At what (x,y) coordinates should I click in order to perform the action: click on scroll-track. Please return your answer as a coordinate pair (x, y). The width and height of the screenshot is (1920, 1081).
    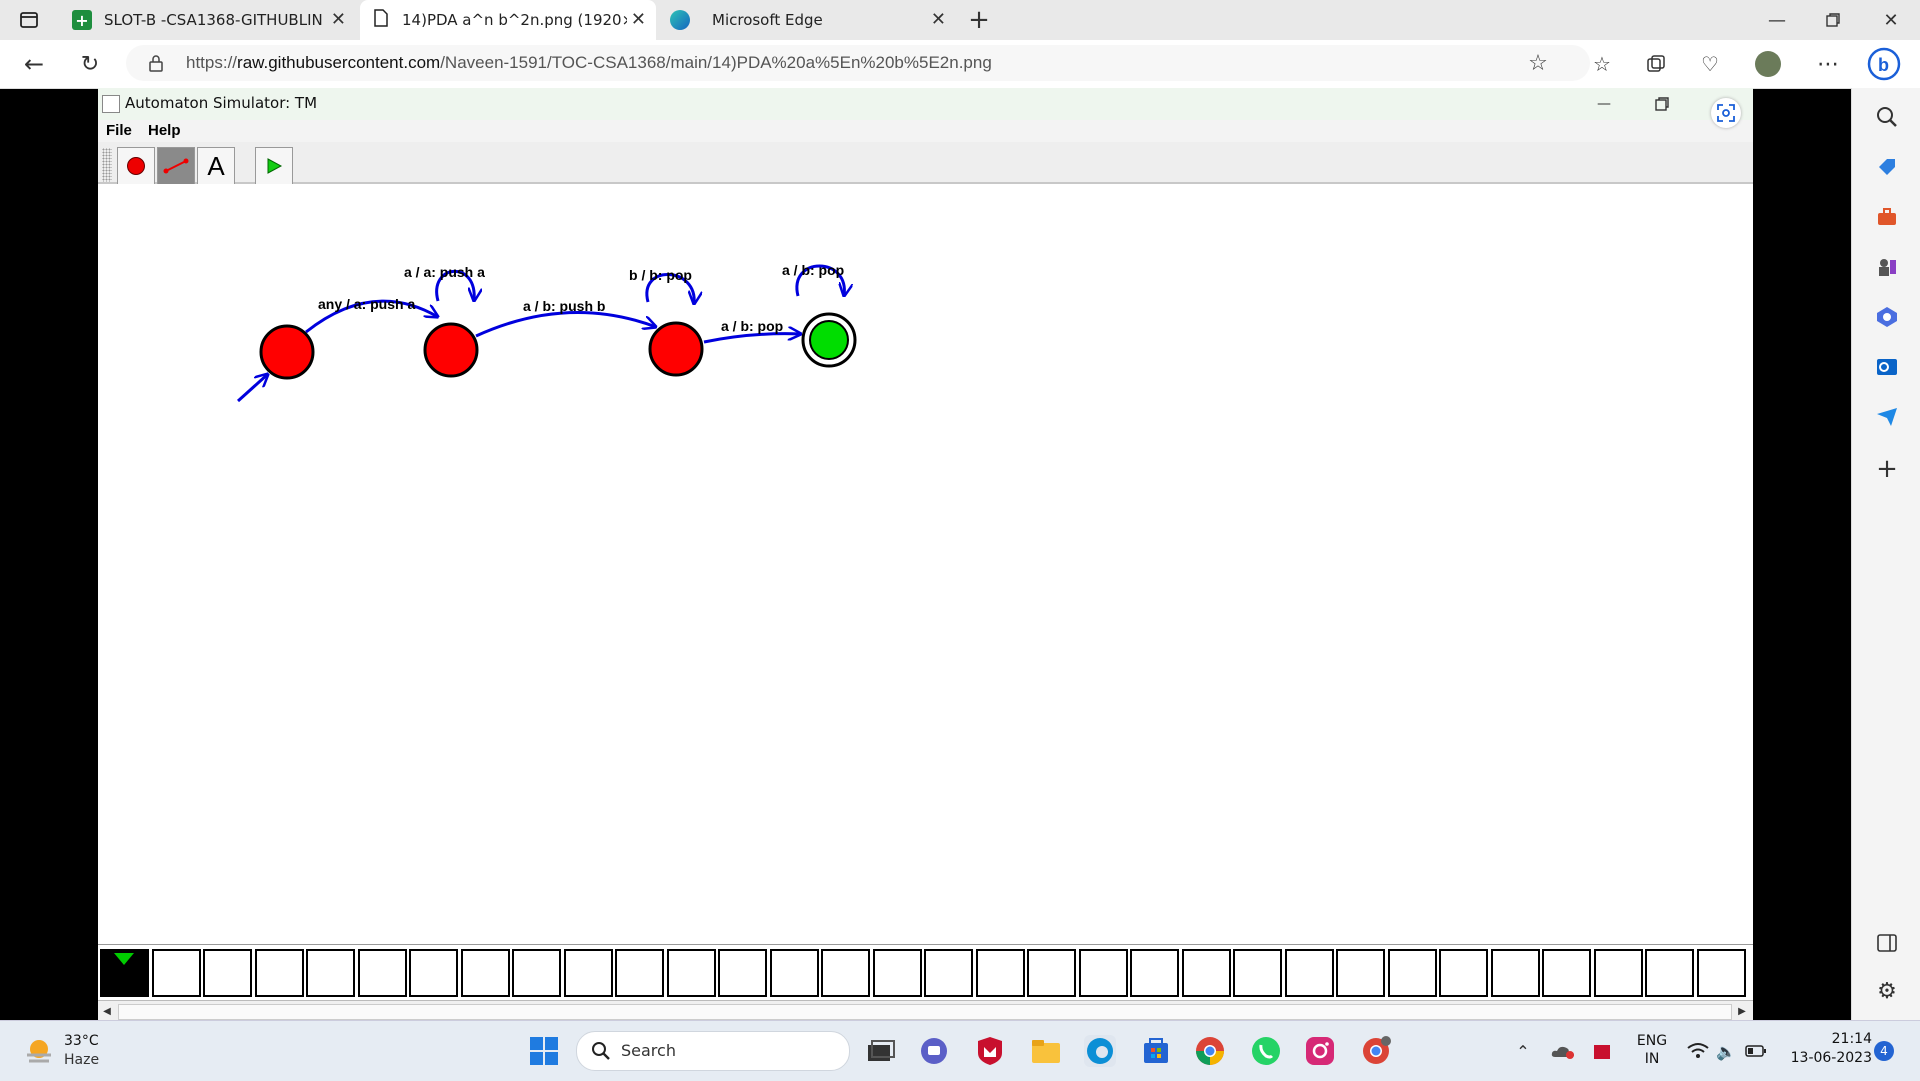
    Looking at the image, I should click on (925, 1012).